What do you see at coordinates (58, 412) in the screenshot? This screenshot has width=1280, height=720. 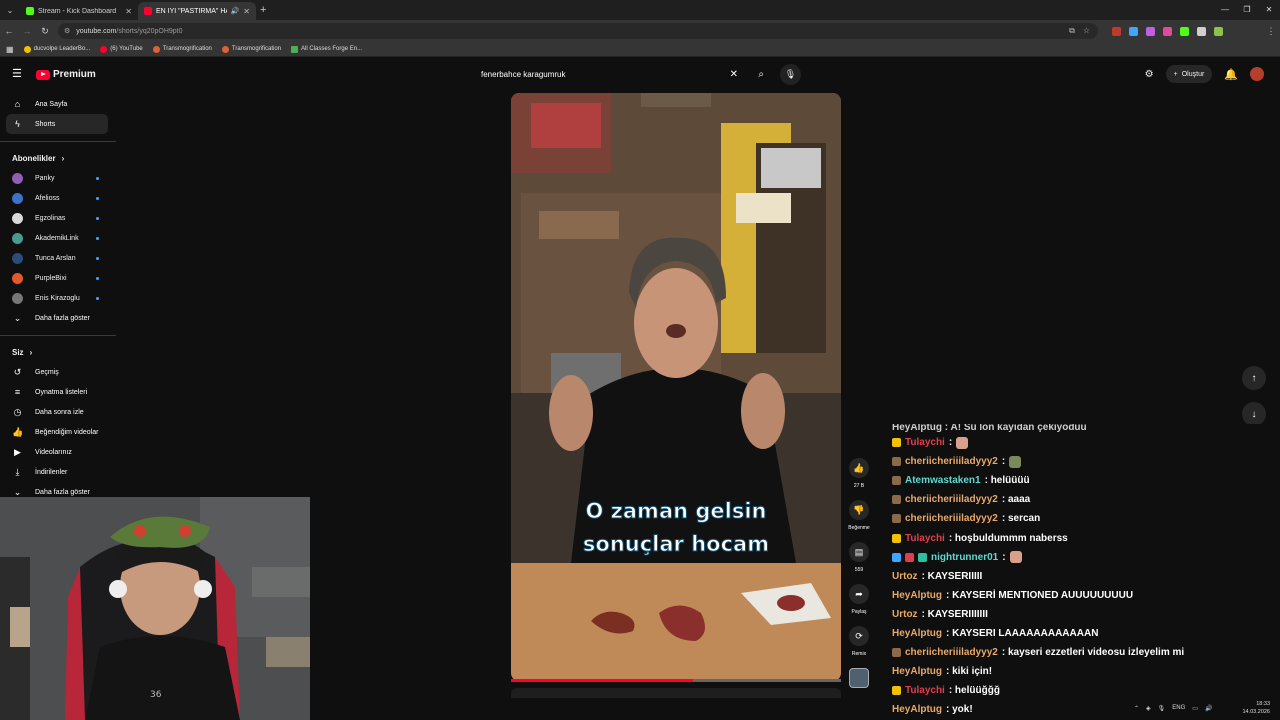 I see `sidebar-item-watch-later: ◷ Daha sonra izle` at bounding box center [58, 412].